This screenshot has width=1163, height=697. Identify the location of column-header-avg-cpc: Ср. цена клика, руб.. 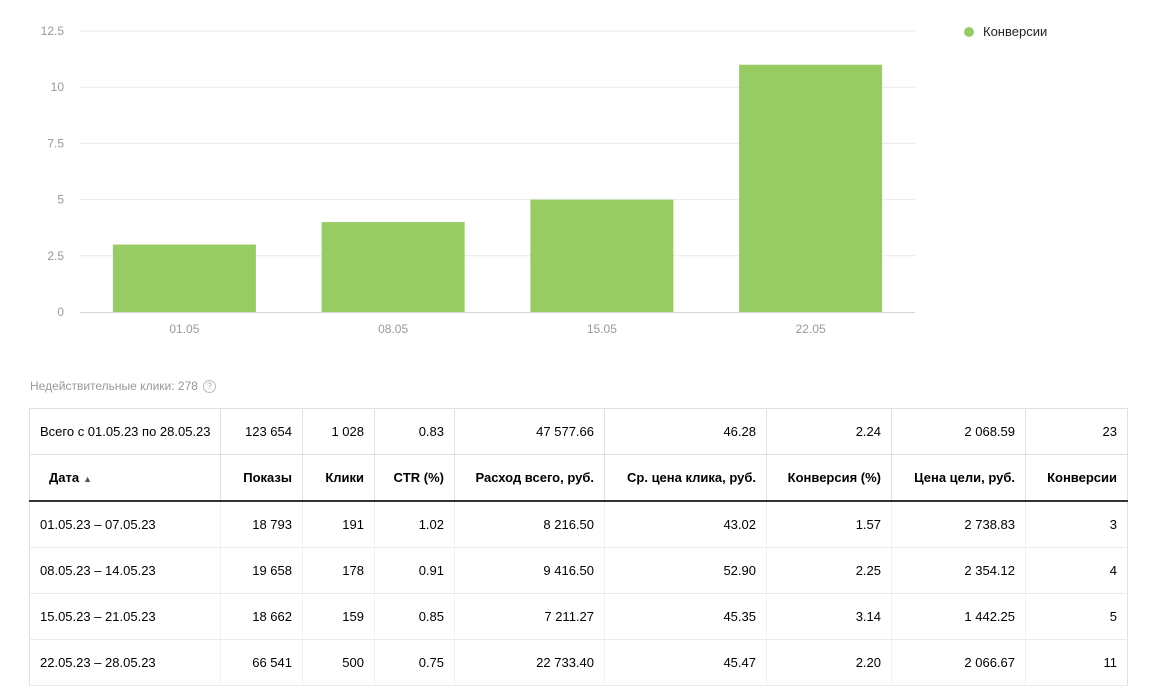
(685, 478).